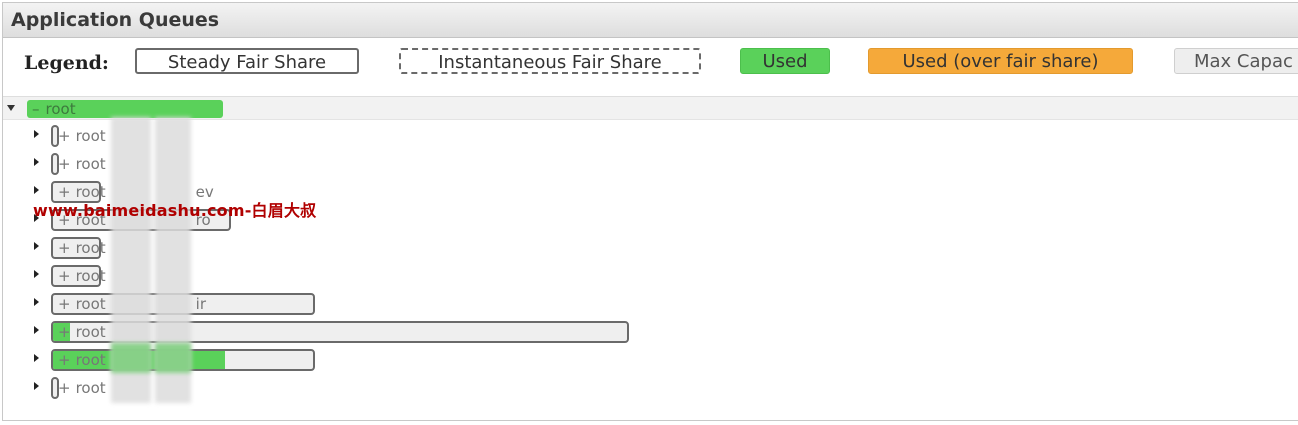  What do you see at coordinates (175, 210) in the screenshot?
I see `watermark: www.baimeidashu.com-白眉大叔` at bounding box center [175, 210].